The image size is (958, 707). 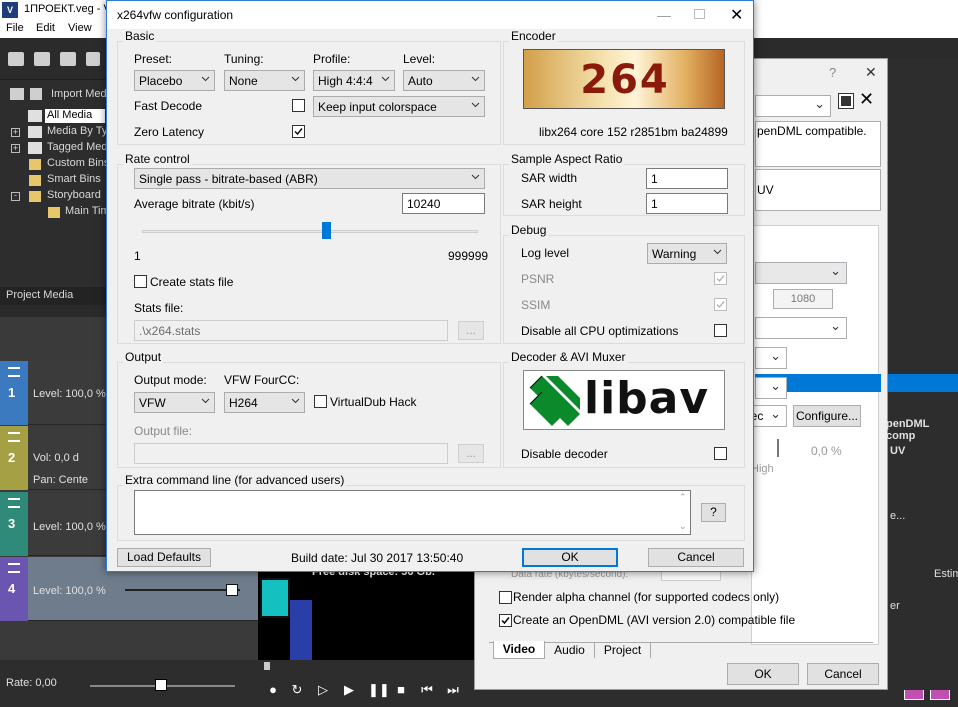 What do you see at coordinates (291, 453) in the screenshot?
I see `output-file-input` at bounding box center [291, 453].